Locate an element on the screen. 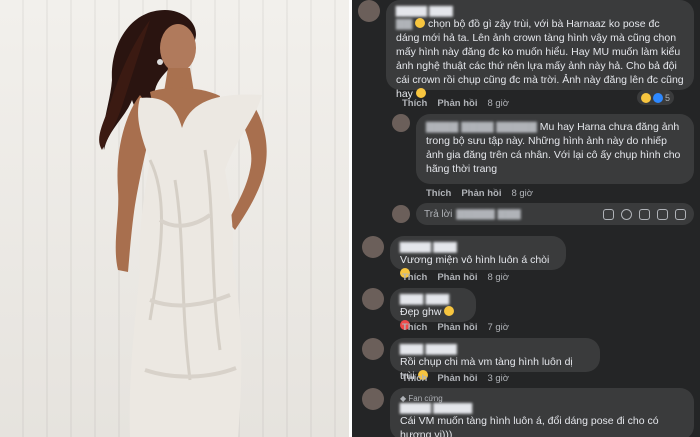 The width and height of the screenshot is (700, 437). sticker-icon is located at coordinates (608, 214).